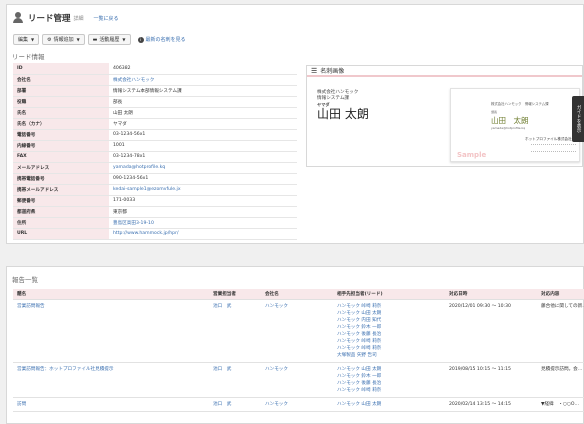  What do you see at coordinates (332, 71) in the screenshot?
I see `business-card-title: 名刺画像` at bounding box center [332, 71].